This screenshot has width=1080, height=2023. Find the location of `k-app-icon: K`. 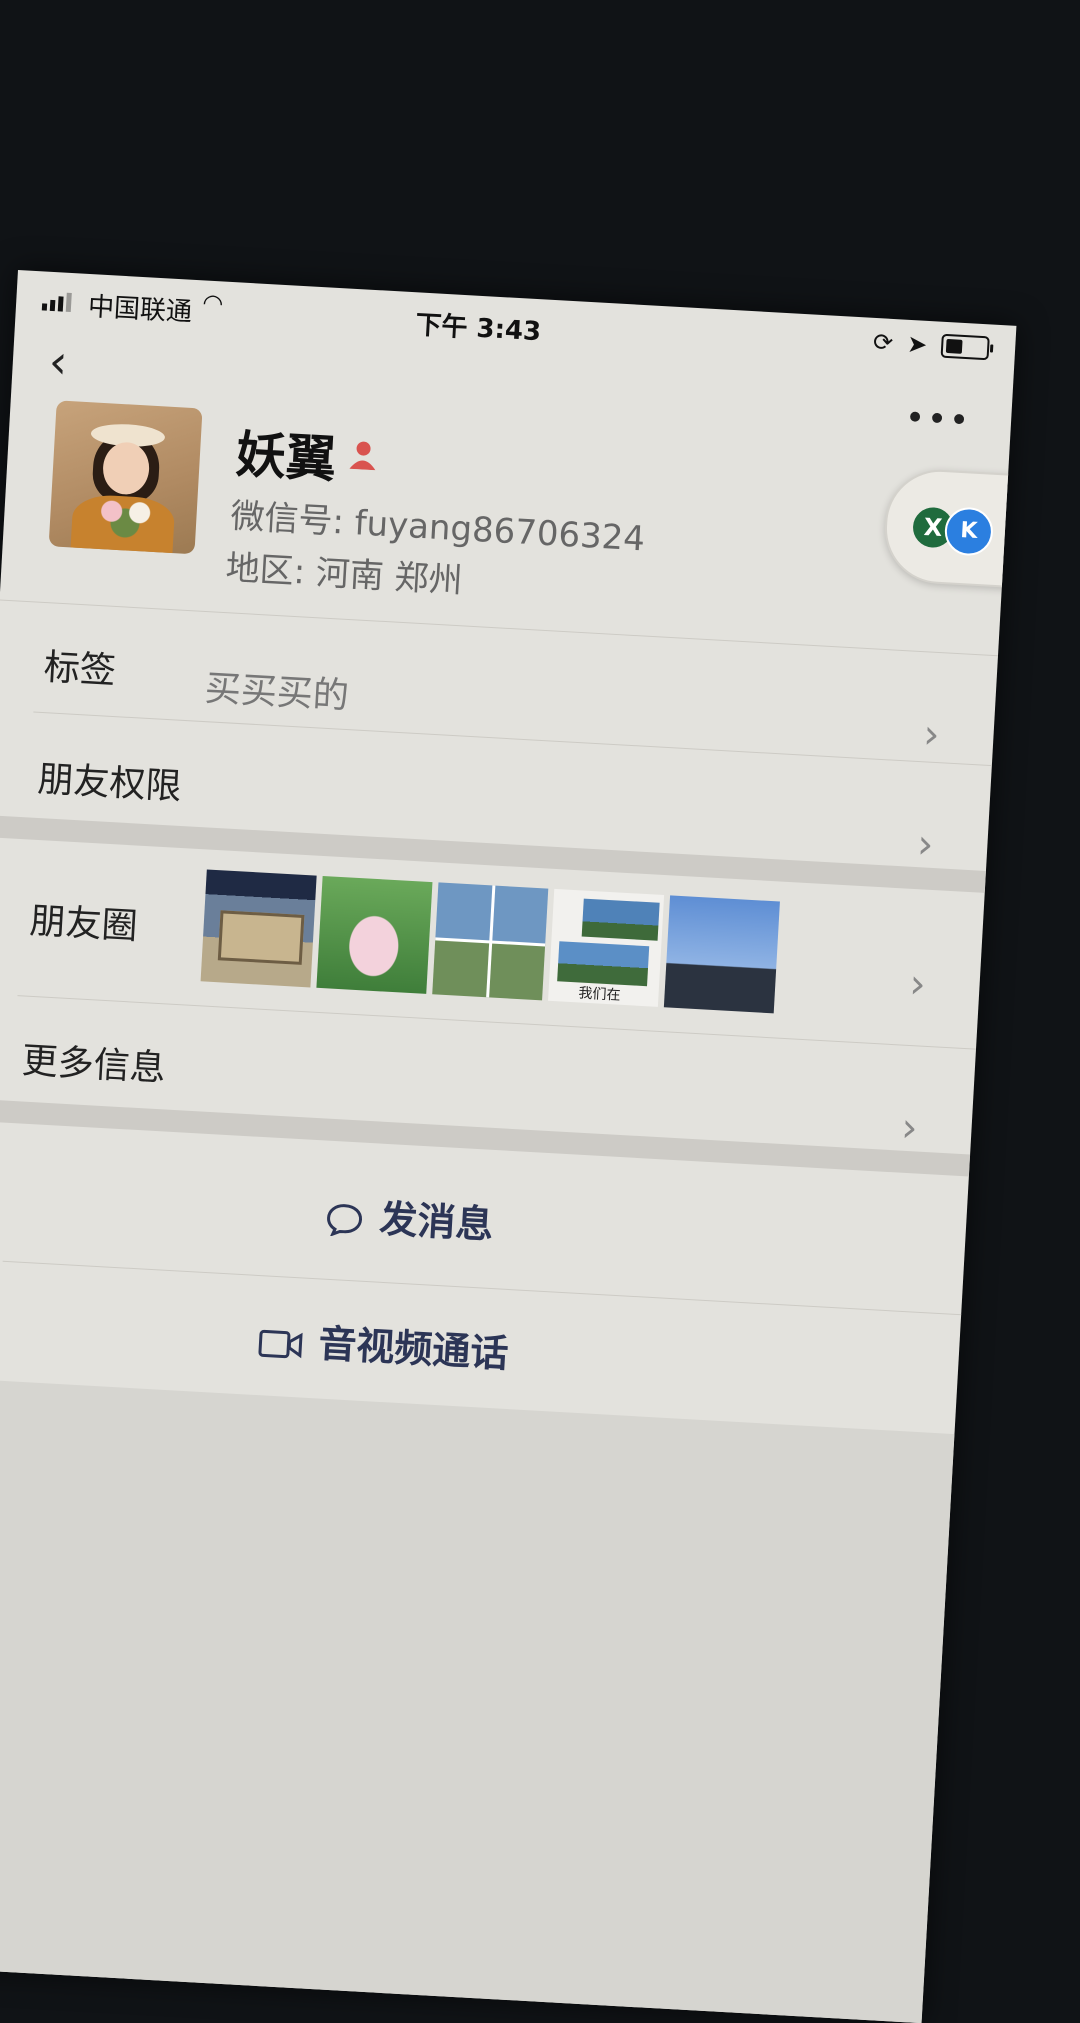

k-app-icon: K is located at coordinates (969, 531).